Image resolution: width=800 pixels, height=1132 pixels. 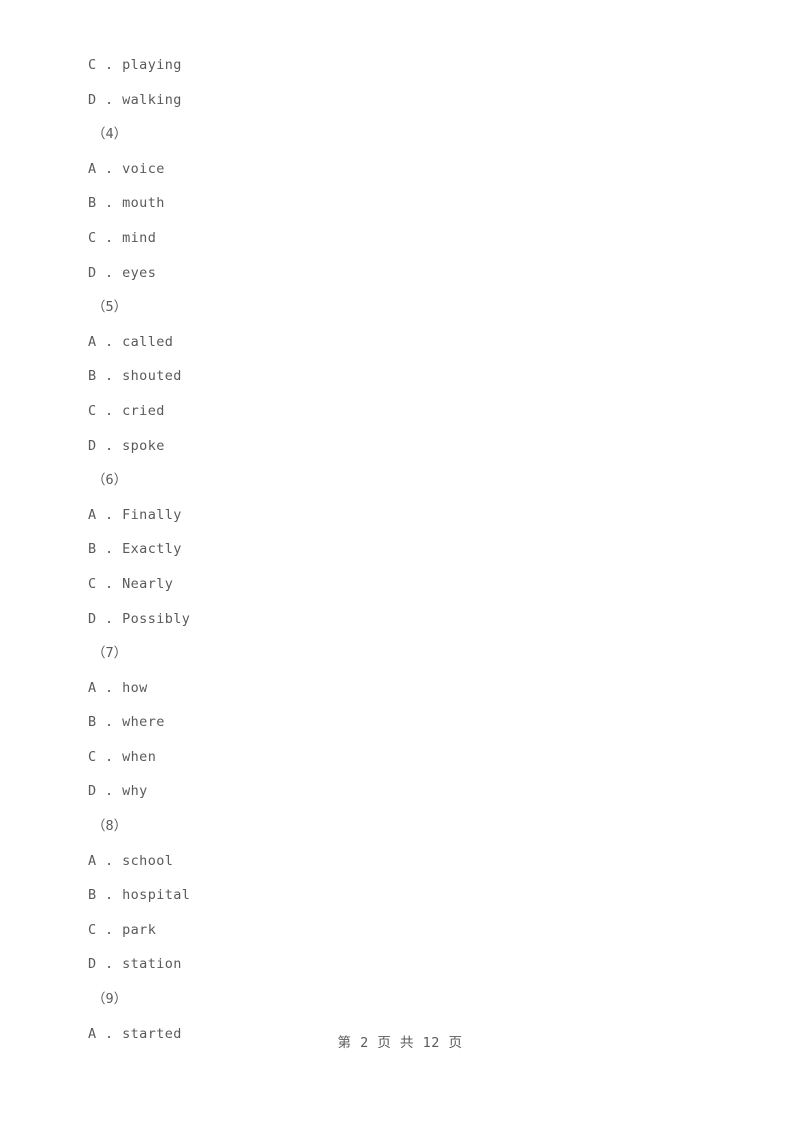 I want to click on answer-option: D . Possibly, so click(x=139, y=618).